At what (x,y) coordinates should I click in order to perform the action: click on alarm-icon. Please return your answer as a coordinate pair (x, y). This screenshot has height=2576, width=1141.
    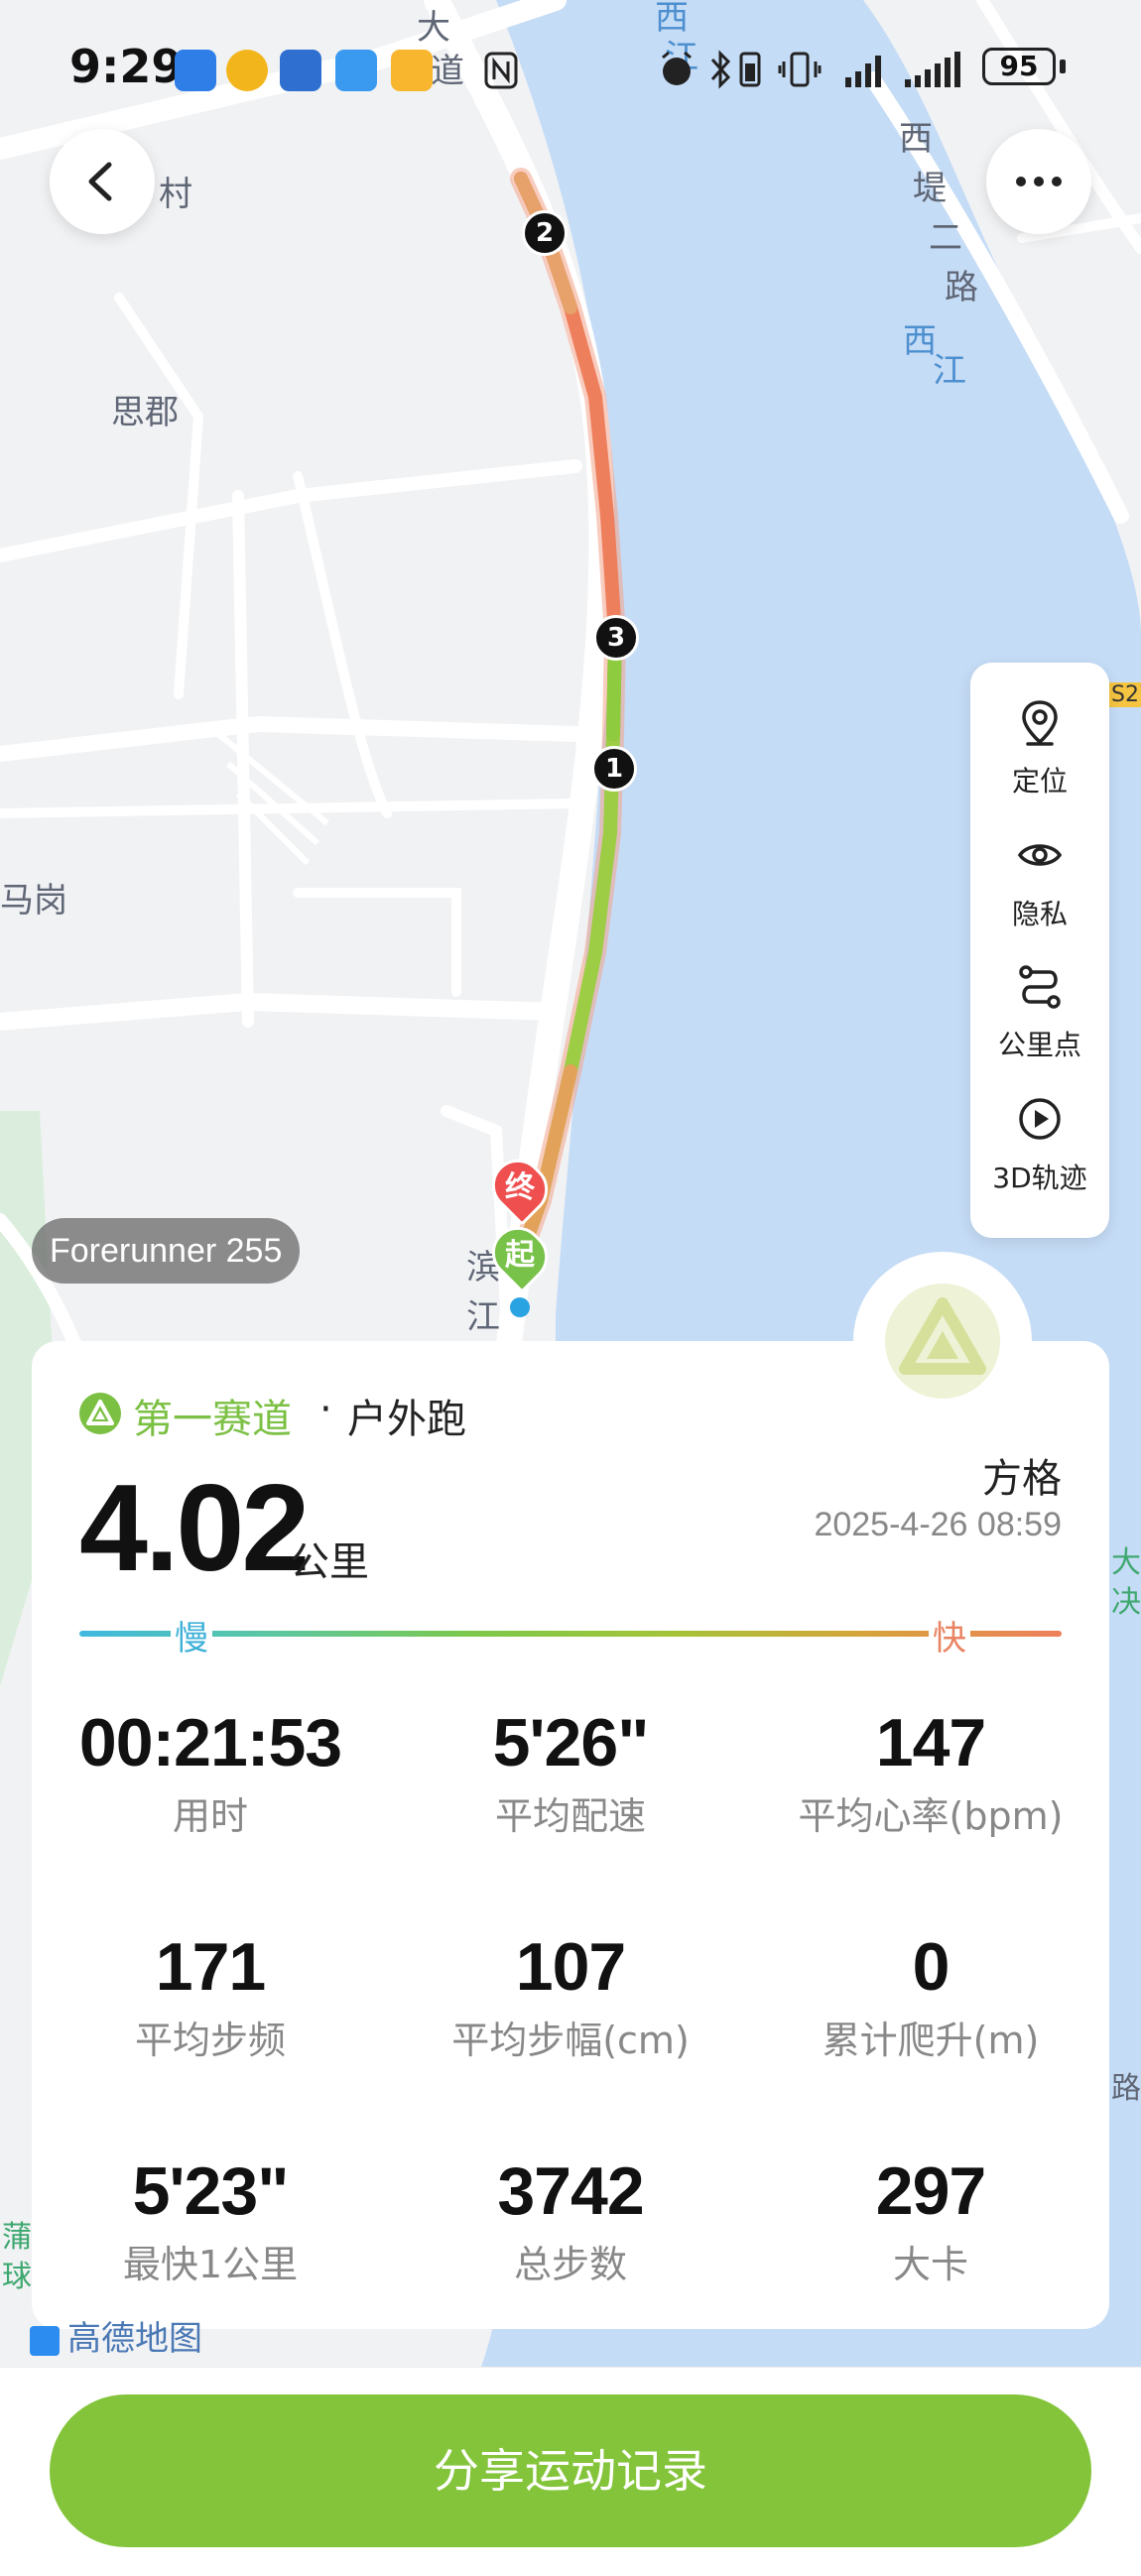
    Looking at the image, I should click on (677, 68).